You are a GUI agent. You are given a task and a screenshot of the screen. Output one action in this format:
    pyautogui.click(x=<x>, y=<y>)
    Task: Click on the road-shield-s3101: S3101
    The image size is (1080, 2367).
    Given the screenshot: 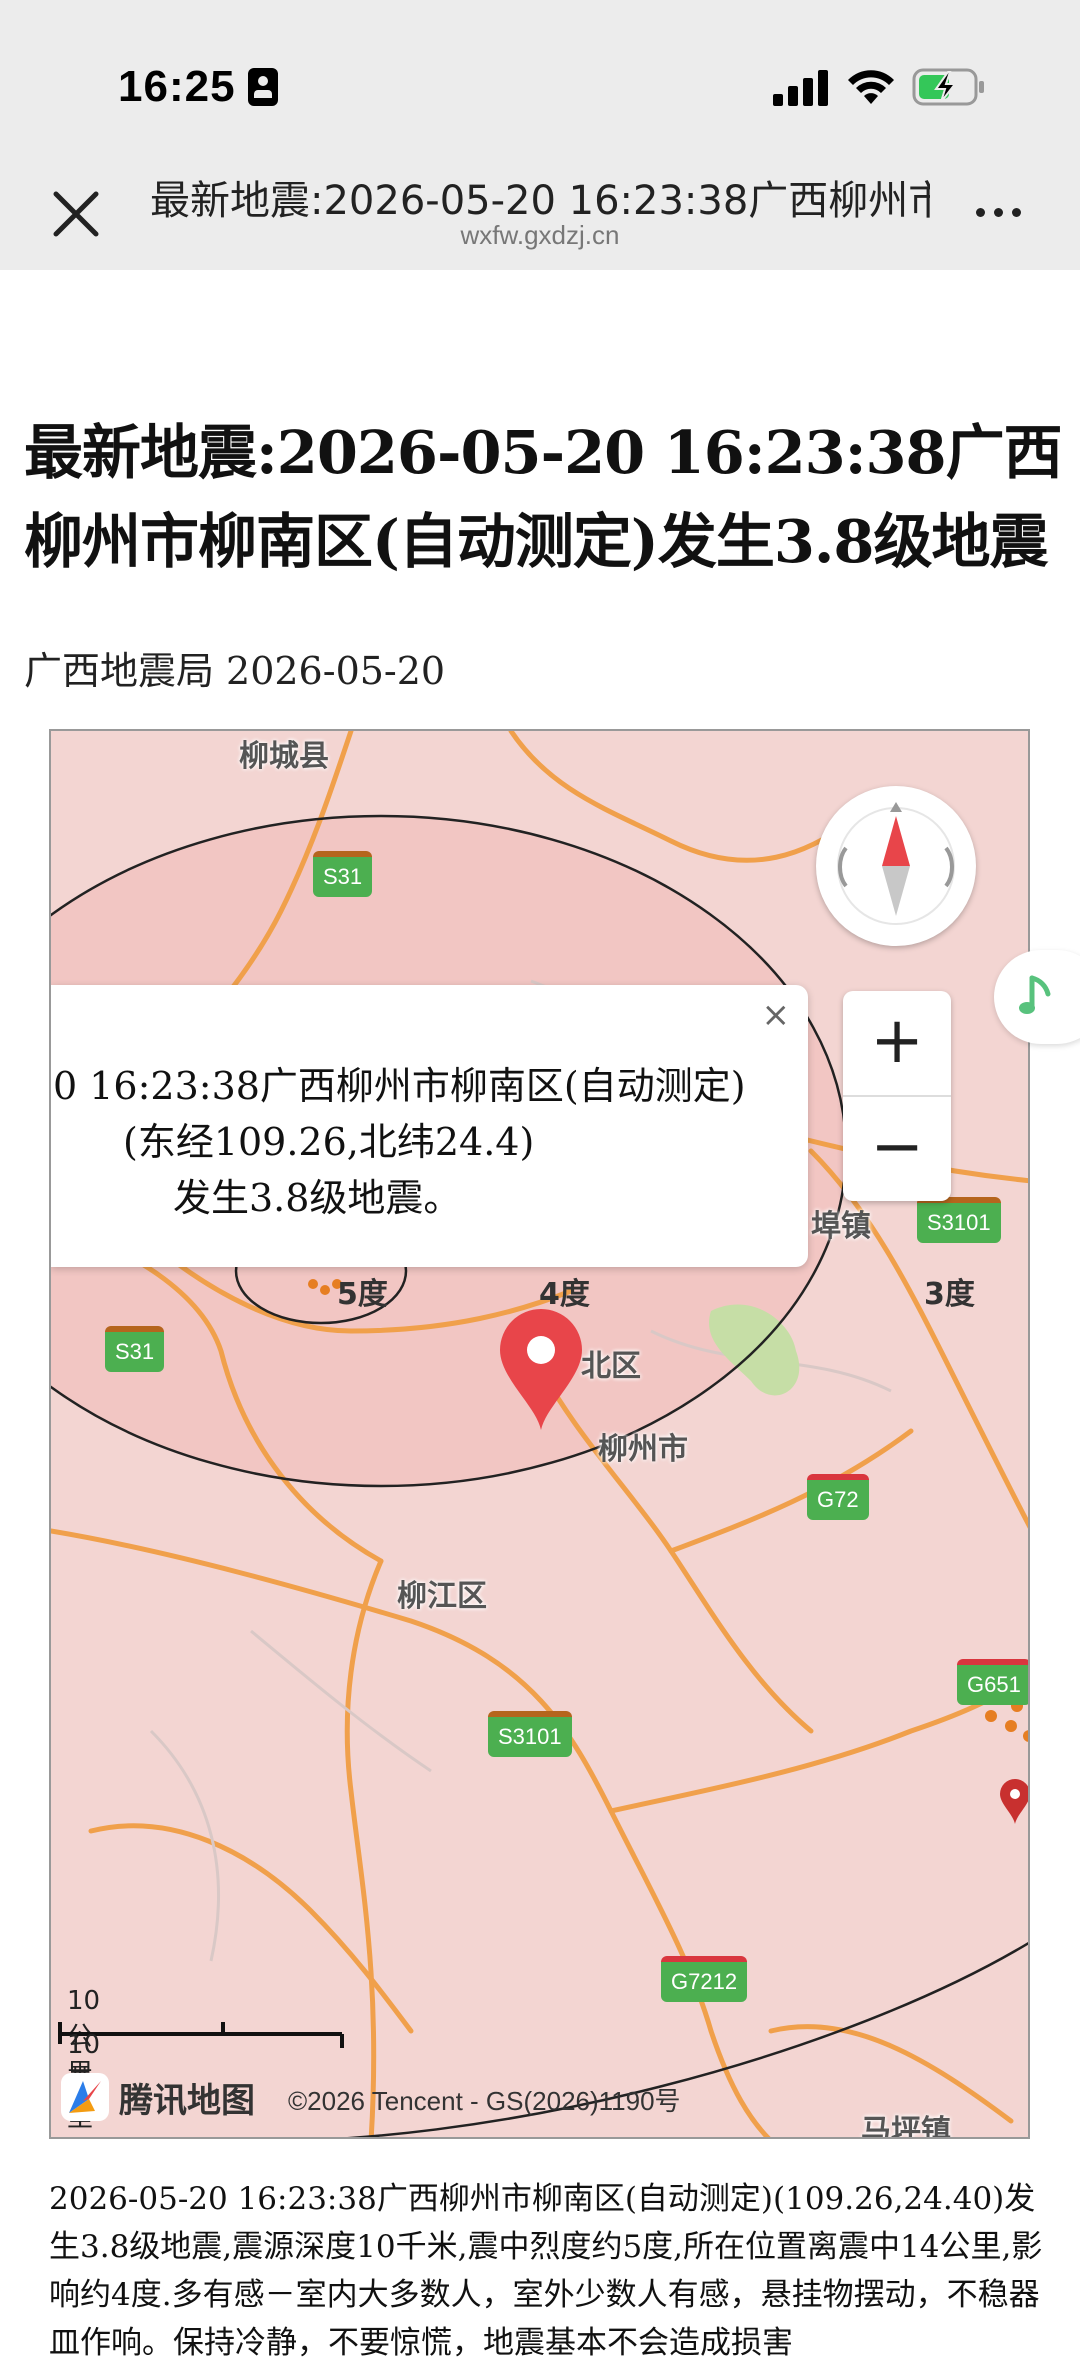 What is the action you would take?
    pyautogui.click(x=530, y=1734)
    